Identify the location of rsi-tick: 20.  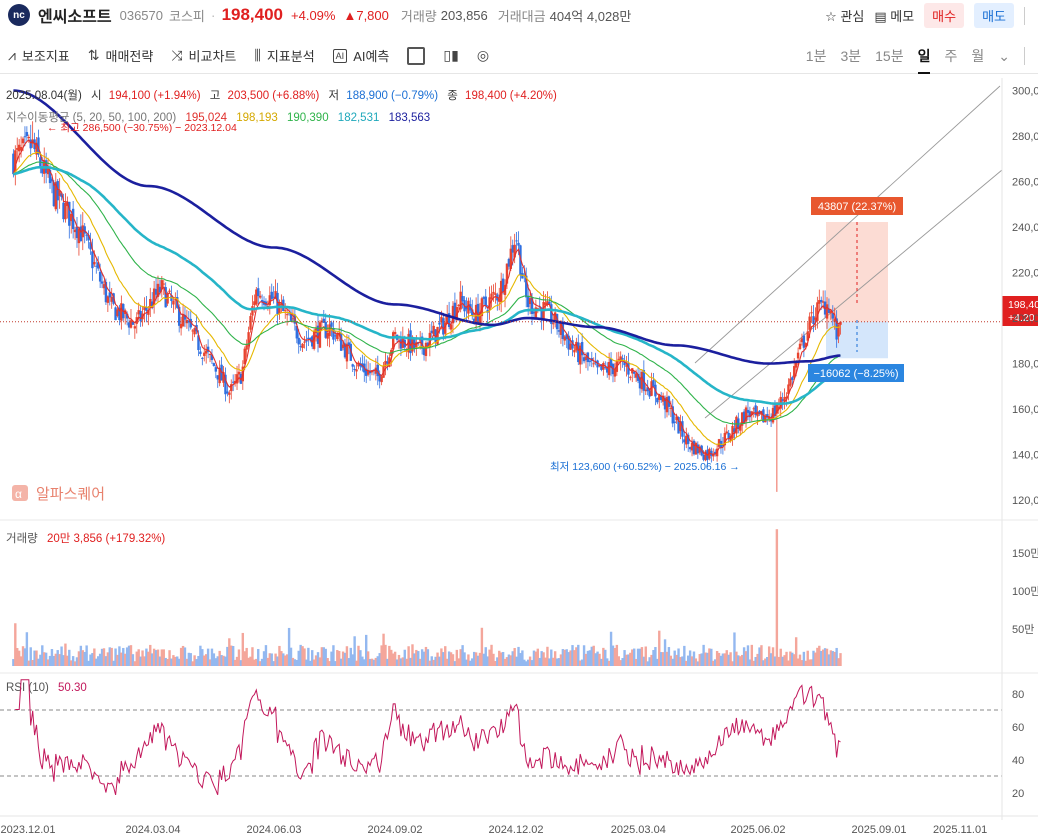
(1018, 794).